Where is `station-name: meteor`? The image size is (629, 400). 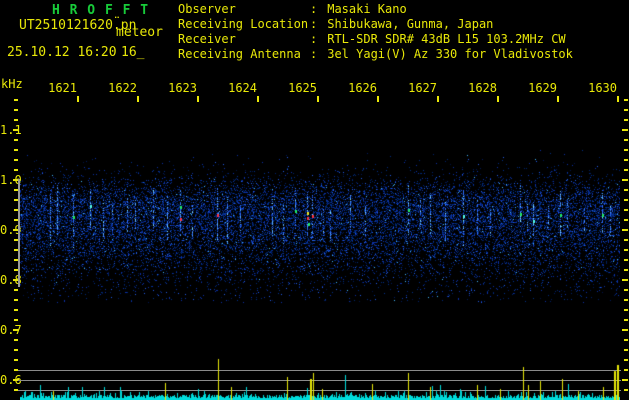 station-name: meteor is located at coordinates (139, 32).